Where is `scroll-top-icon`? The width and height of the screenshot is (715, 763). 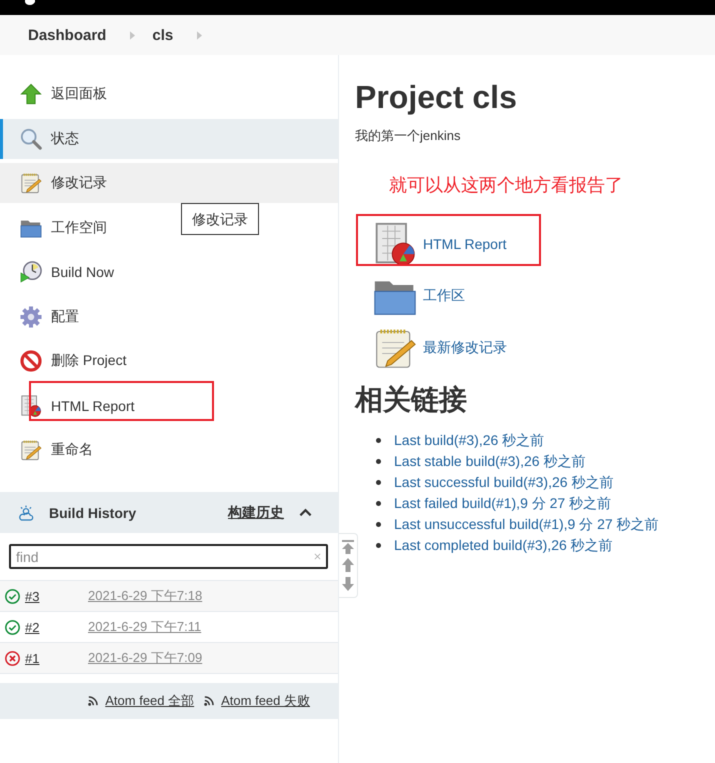
scroll-top-icon is located at coordinates (348, 547).